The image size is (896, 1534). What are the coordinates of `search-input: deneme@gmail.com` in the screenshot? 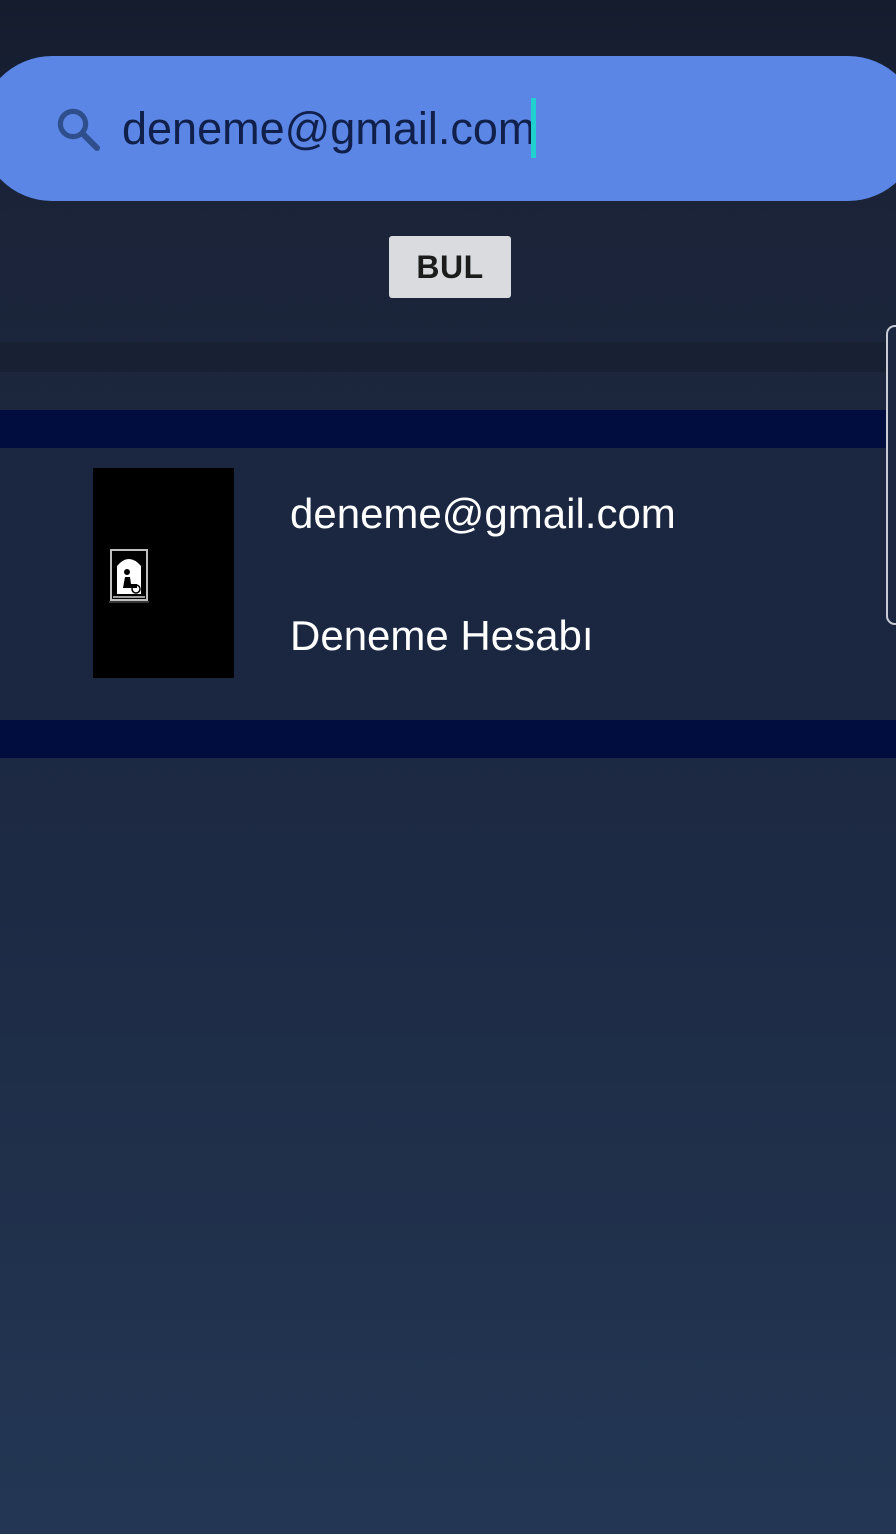 It's located at (328, 129).